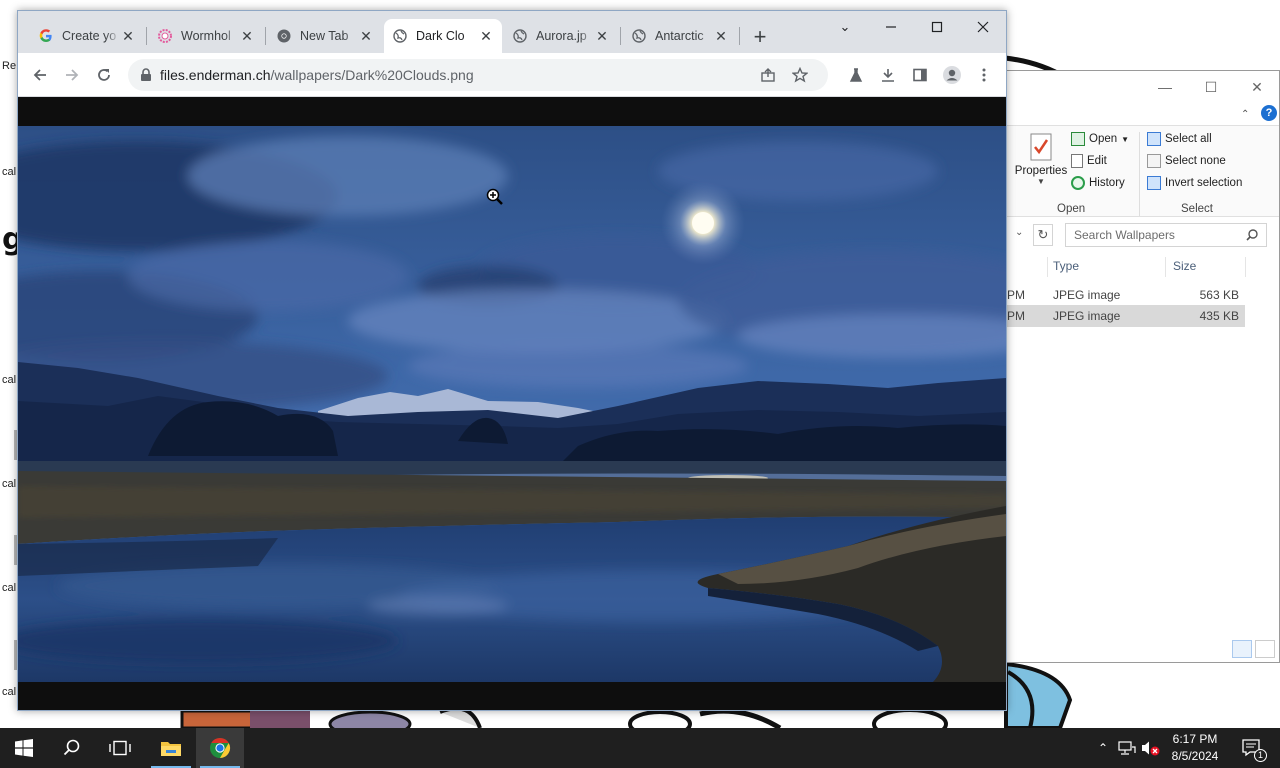 The image size is (1280, 768). Describe the element at coordinates (1204, 183) in the screenshot. I see `invert-selection-label: Invert selection` at that location.